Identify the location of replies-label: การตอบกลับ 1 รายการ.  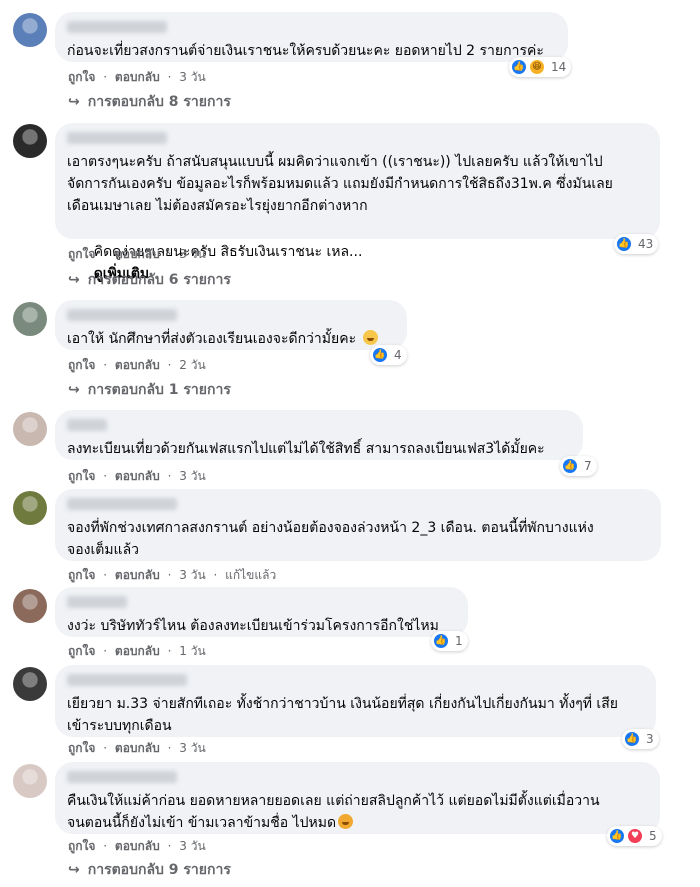
(159, 390).